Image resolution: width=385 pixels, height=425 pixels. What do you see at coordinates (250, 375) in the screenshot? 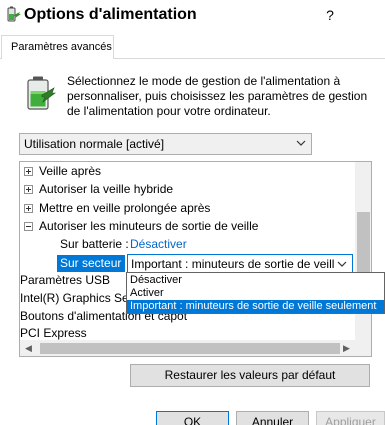
I see `restore-defaults-button: Restaurer les valeurs par défaut` at bounding box center [250, 375].